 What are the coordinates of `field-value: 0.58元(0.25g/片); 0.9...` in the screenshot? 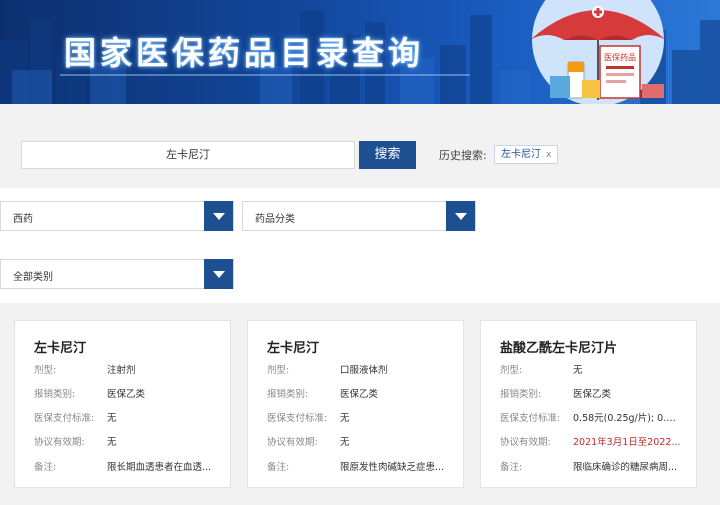 It's located at (627, 418).